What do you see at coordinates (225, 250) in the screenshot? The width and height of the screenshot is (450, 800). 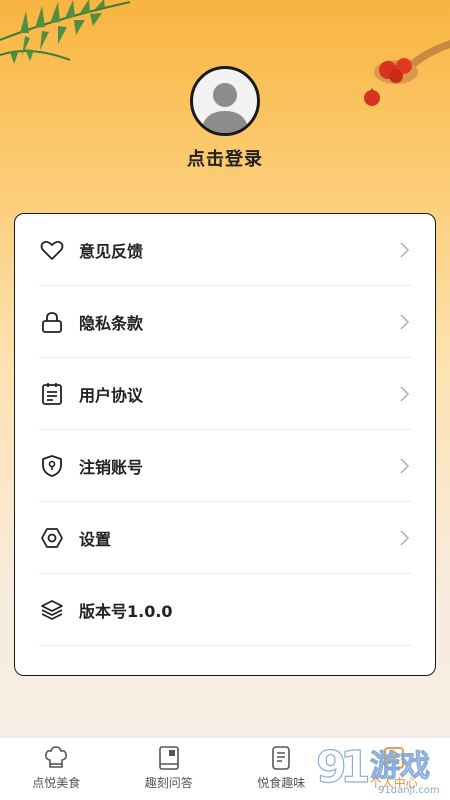 I see `menu-item-feedback: 意见反馈` at bounding box center [225, 250].